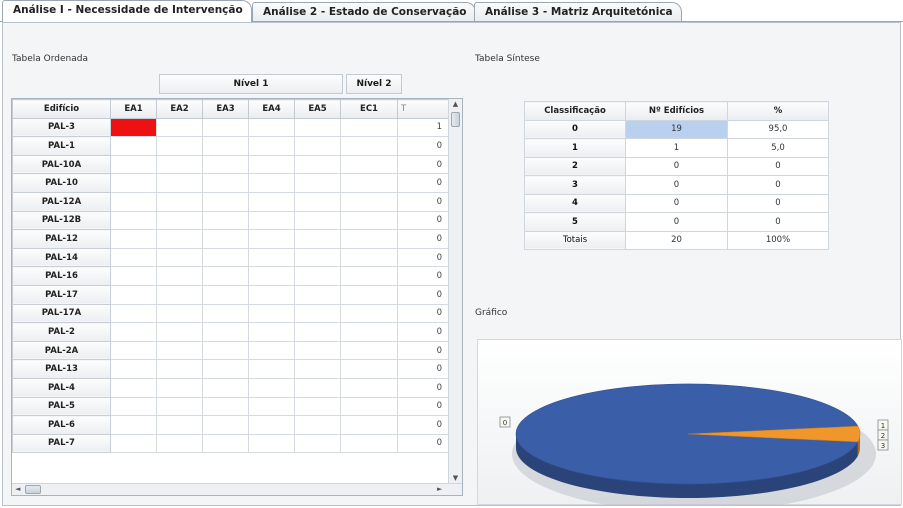 The width and height of the screenshot is (903, 508). What do you see at coordinates (231, 164) in the screenshot?
I see `table-row: PAL-10A 0` at bounding box center [231, 164].